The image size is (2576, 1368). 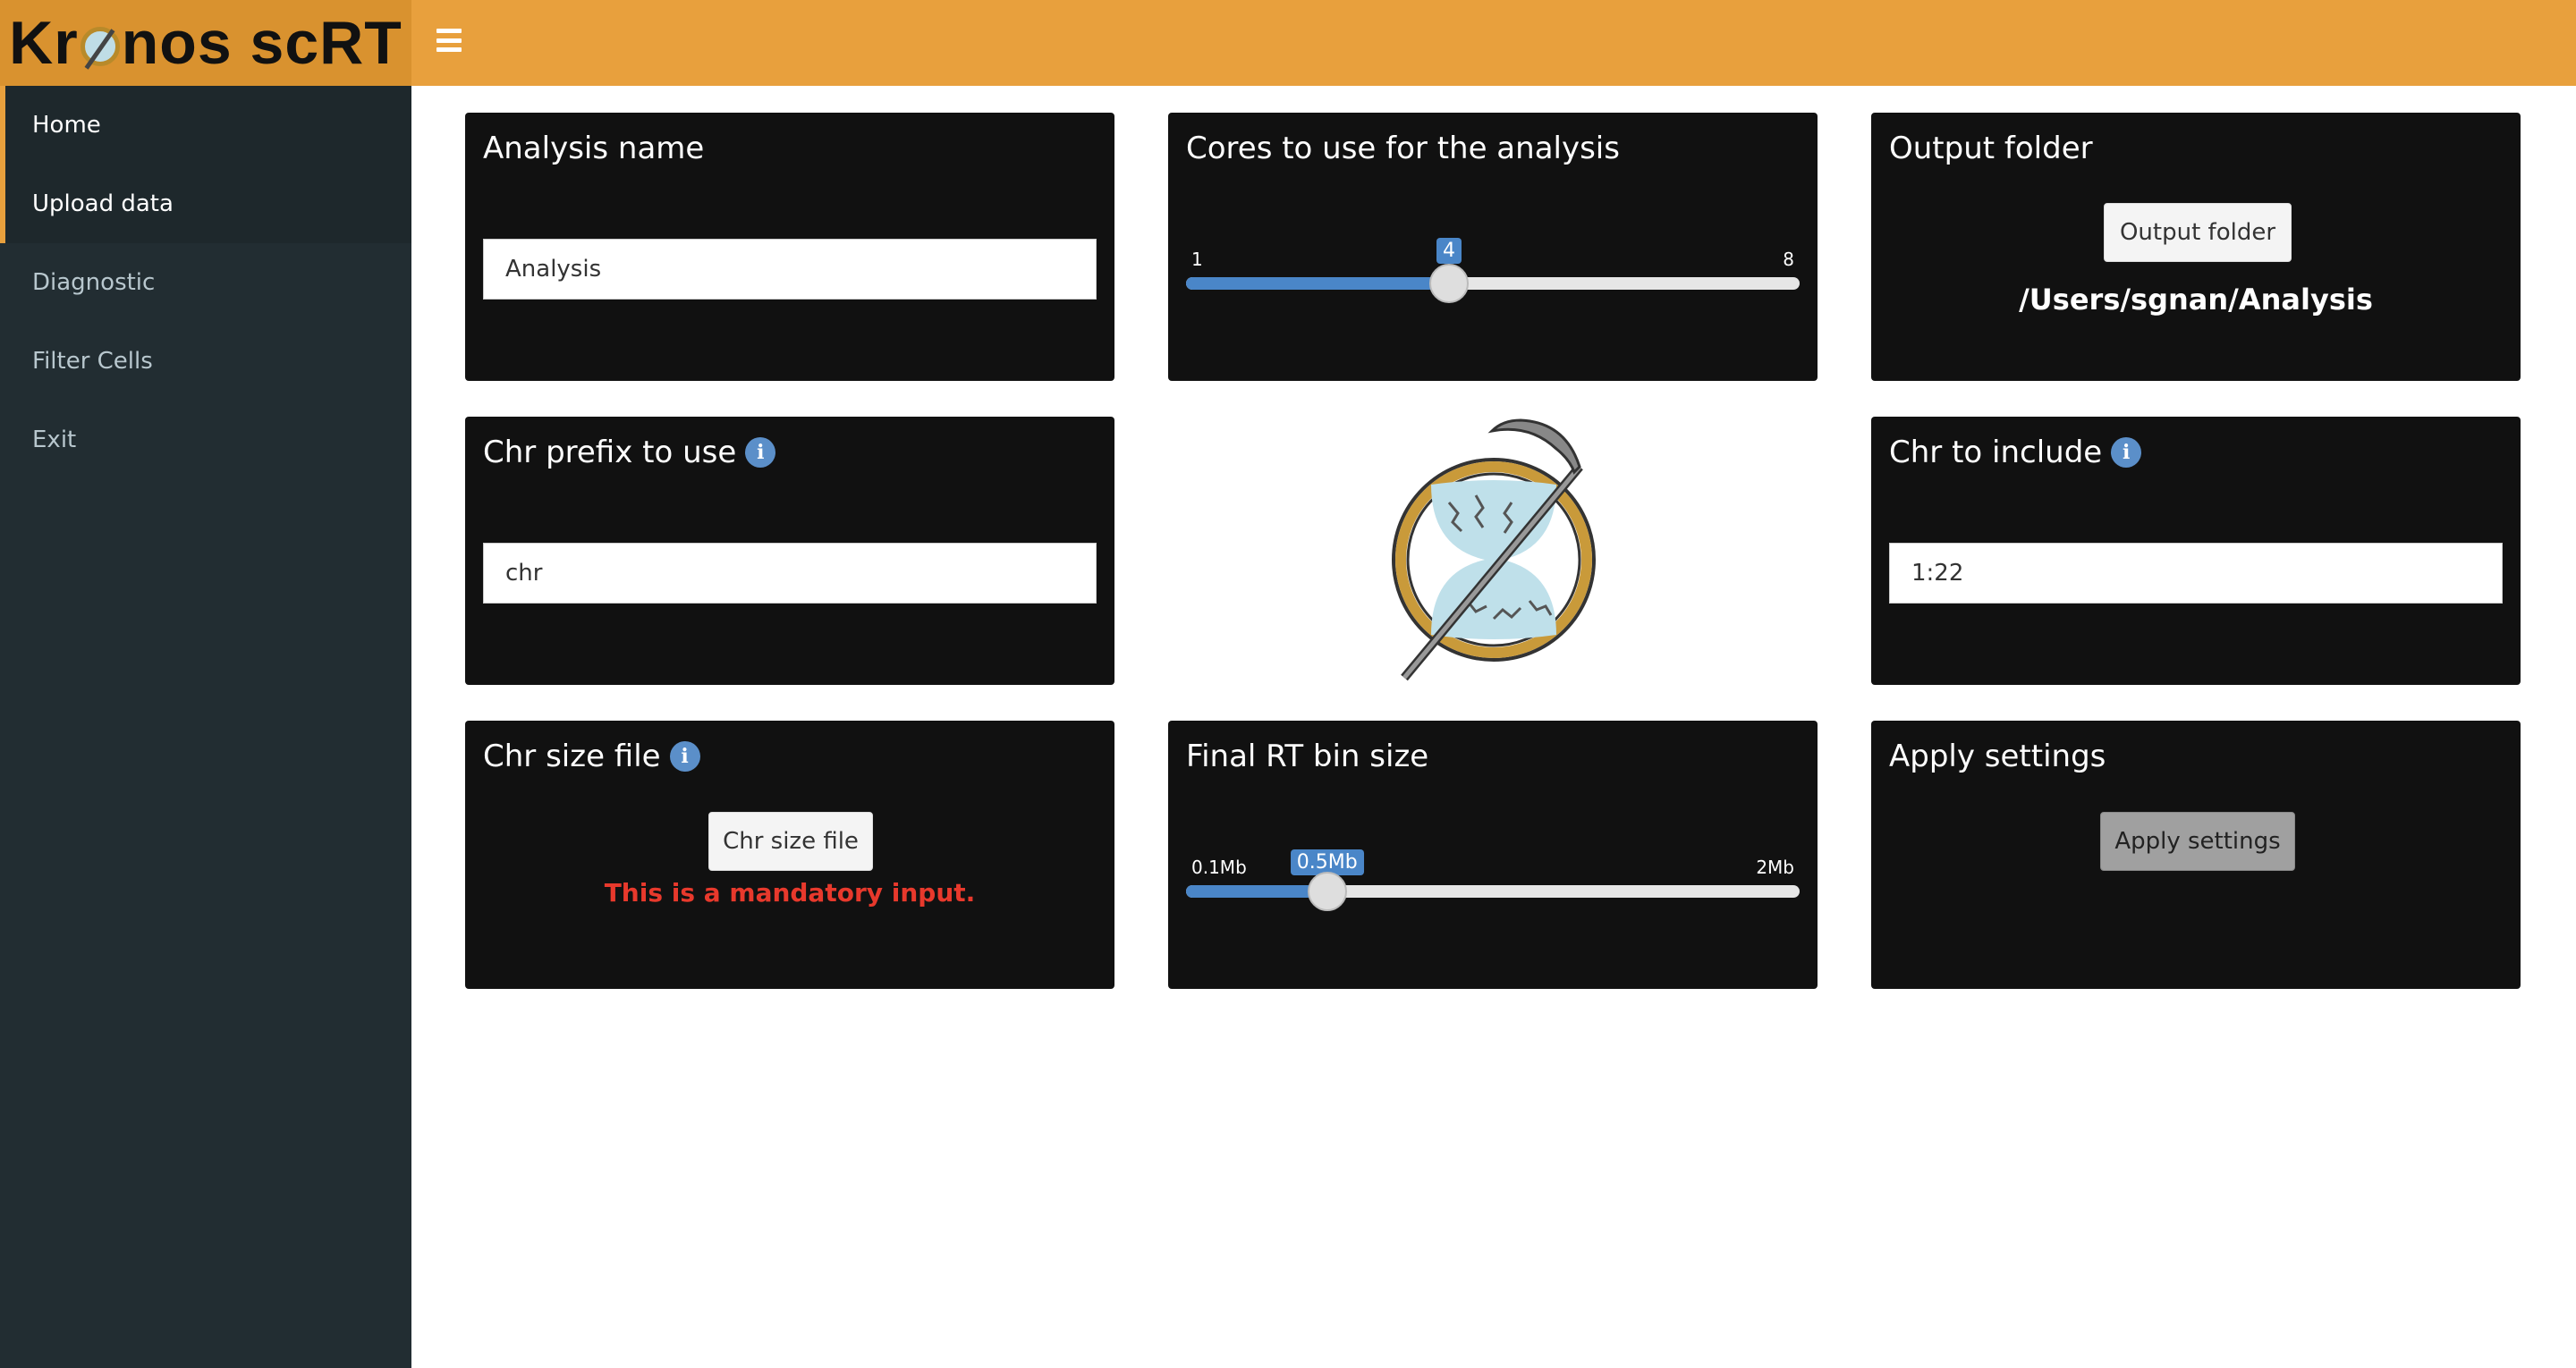 I want to click on panel-title: Analysis name, so click(x=593, y=148).